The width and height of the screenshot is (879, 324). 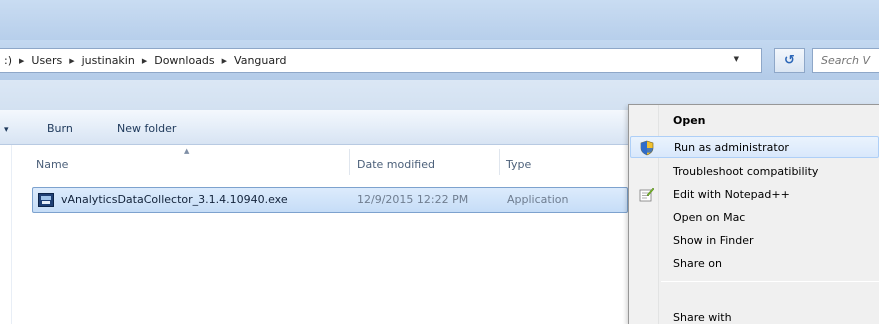 I want to click on menu-separator, so click(x=770, y=281).